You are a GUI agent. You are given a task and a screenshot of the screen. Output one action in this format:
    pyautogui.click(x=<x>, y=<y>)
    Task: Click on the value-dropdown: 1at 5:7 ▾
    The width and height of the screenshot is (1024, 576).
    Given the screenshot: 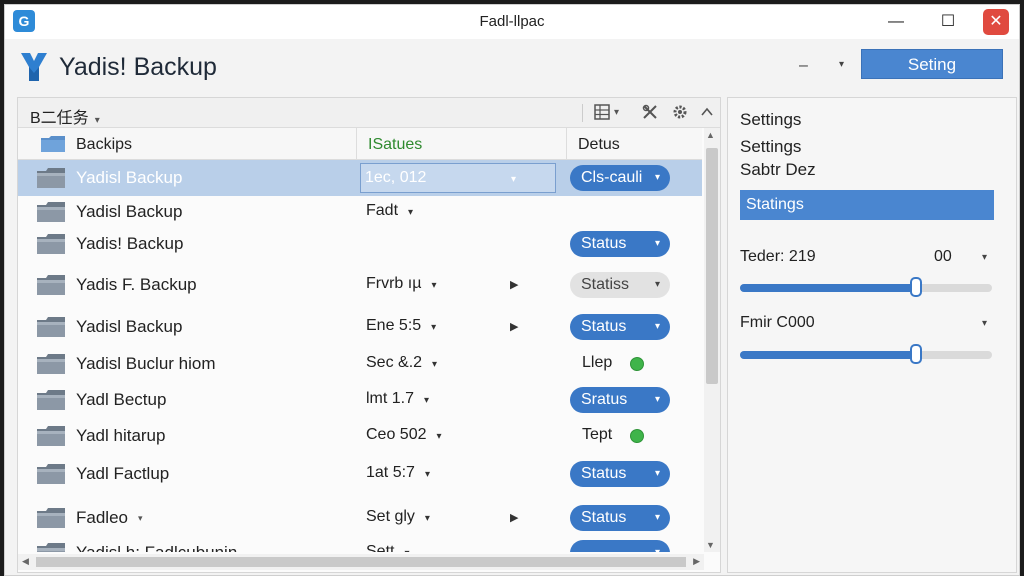 What is the action you would take?
    pyautogui.click(x=398, y=473)
    